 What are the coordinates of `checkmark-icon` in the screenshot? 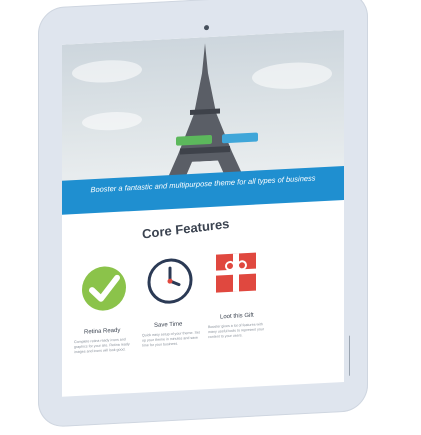 It's located at (104, 288).